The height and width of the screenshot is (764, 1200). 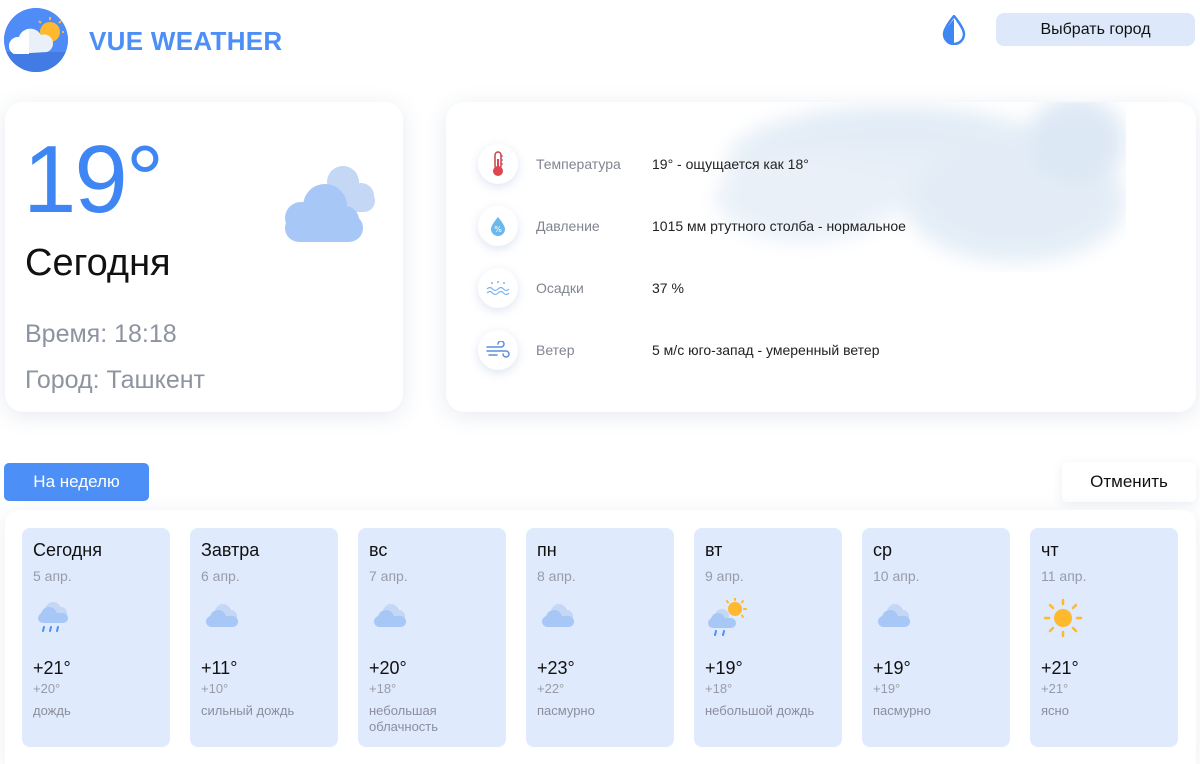 What do you see at coordinates (1129, 482) in the screenshot?
I see `cancel-button: Отменить` at bounding box center [1129, 482].